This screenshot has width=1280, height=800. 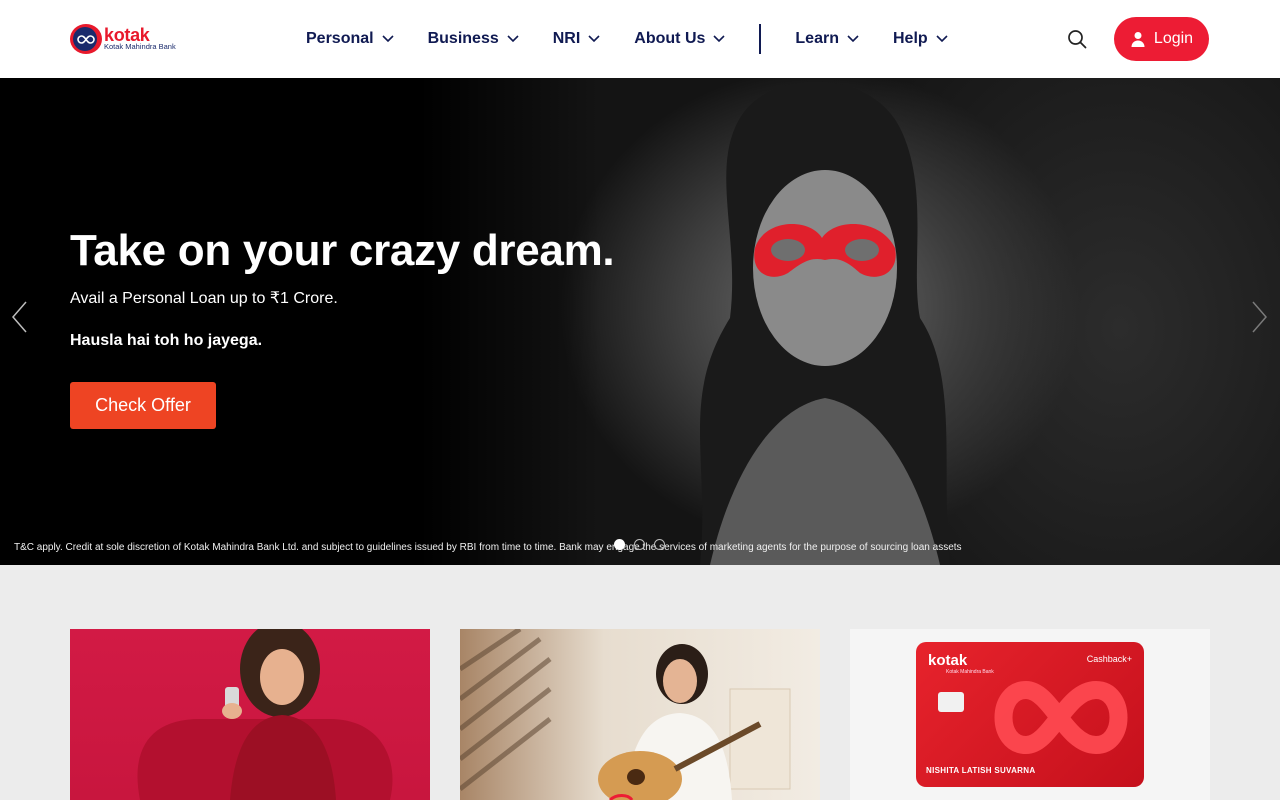 What do you see at coordinates (670, 38) in the screenshot?
I see `nav-about-us-label: About Us` at bounding box center [670, 38].